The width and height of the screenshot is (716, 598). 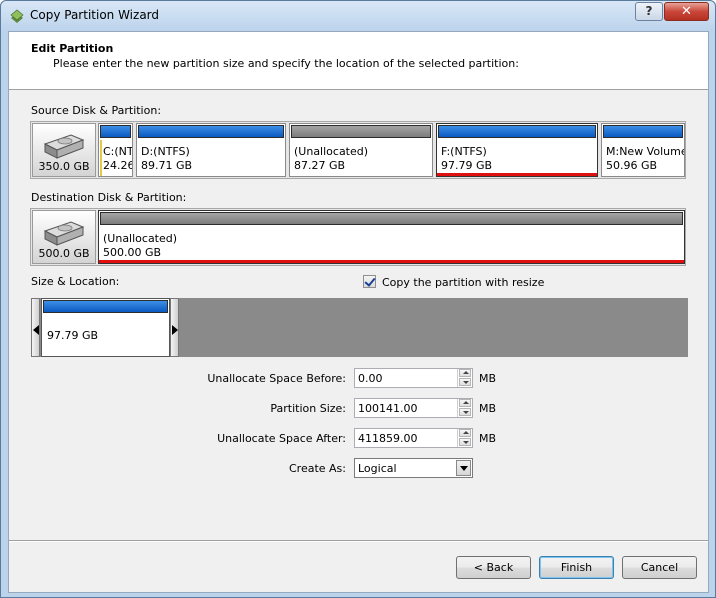 I want to click on space-before-unit: MB, so click(x=488, y=378).